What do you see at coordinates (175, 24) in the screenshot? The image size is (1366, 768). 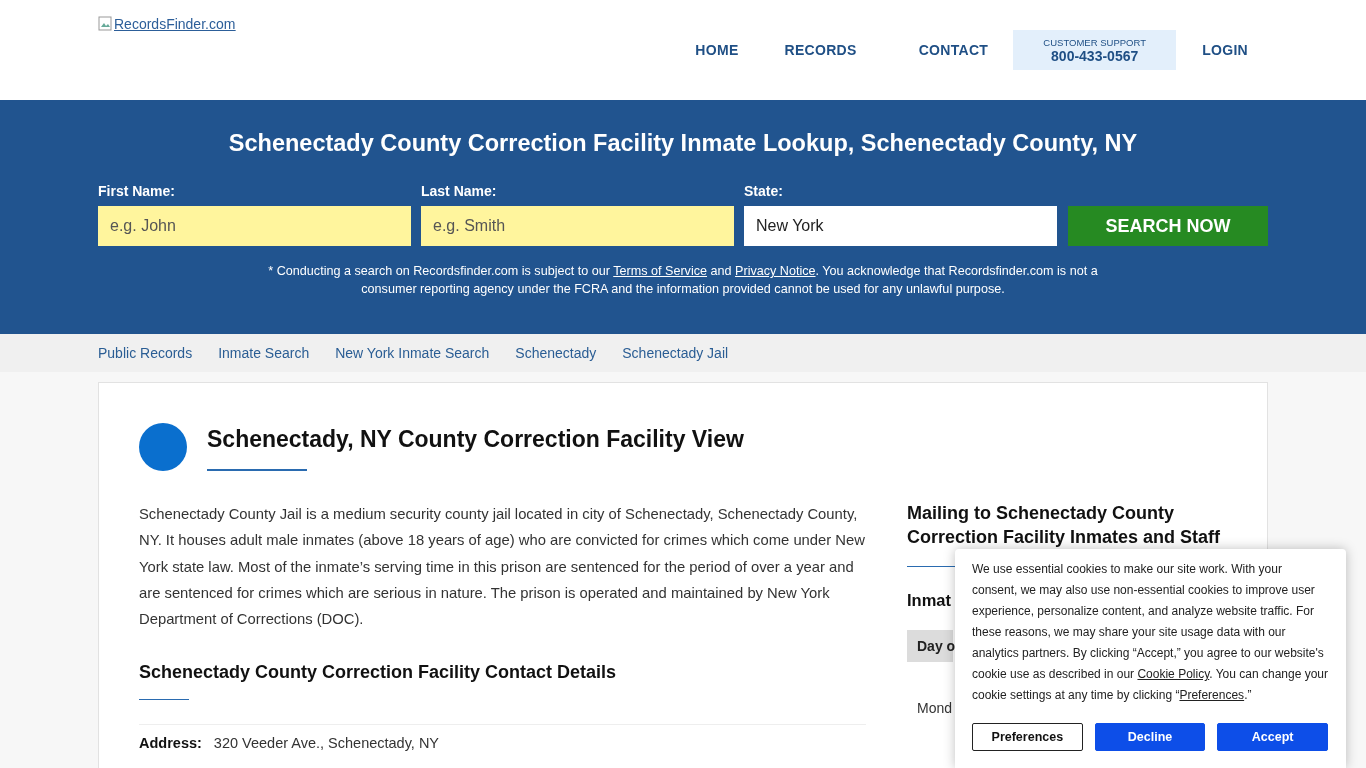 I see `logo-link: RecordsFinder.com` at bounding box center [175, 24].